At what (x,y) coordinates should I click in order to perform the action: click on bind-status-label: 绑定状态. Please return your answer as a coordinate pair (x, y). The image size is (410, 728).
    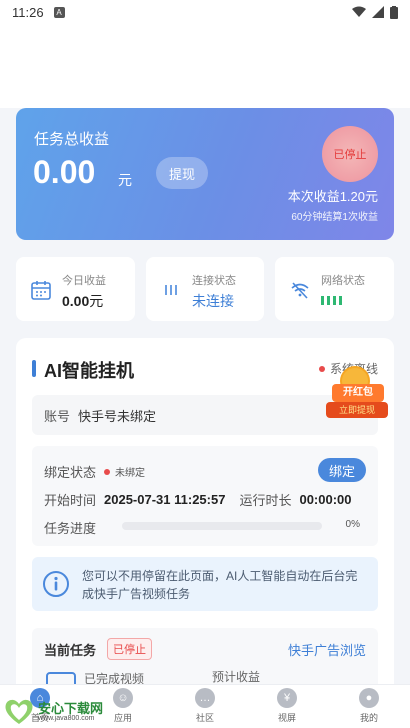
    Looking at the image, I should click on (70, 472).